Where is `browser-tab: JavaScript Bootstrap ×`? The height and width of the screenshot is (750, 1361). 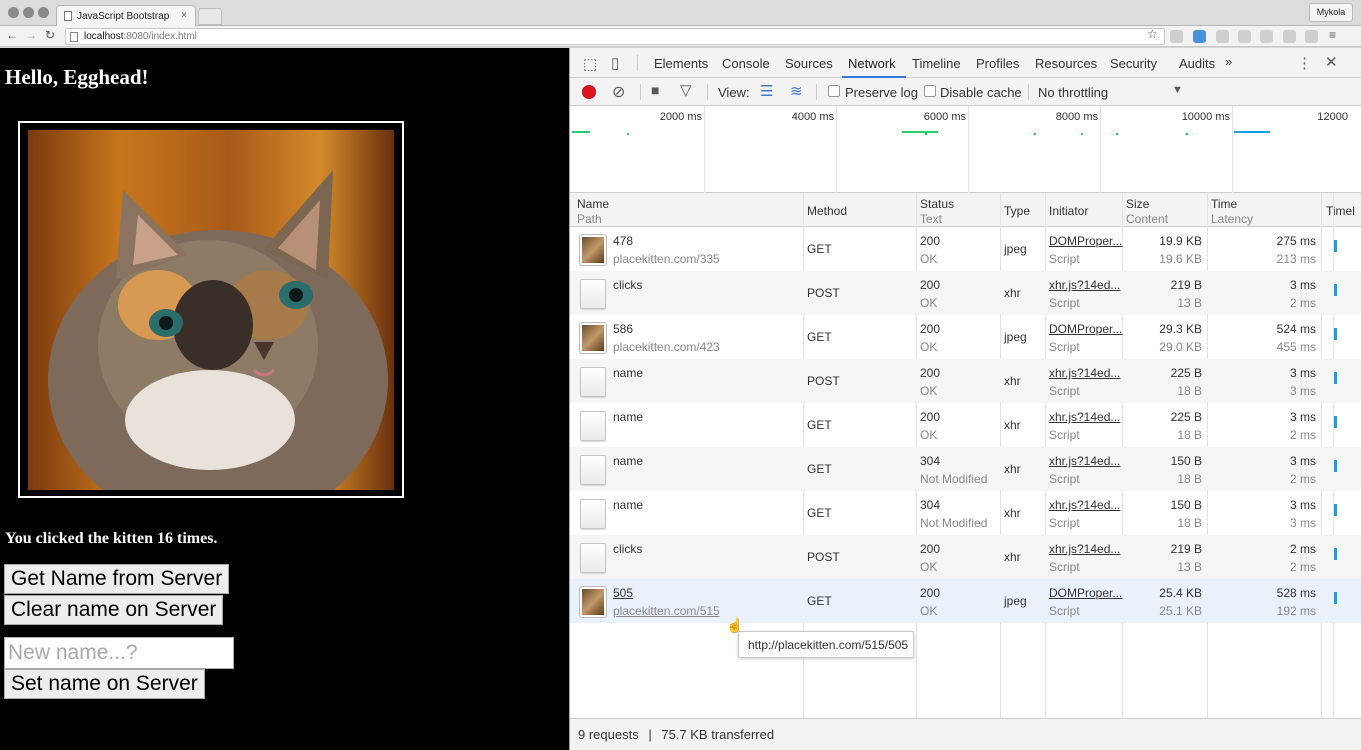
browser-tab: JavaScript Bootstrap × is located at coordinates (126, 16).